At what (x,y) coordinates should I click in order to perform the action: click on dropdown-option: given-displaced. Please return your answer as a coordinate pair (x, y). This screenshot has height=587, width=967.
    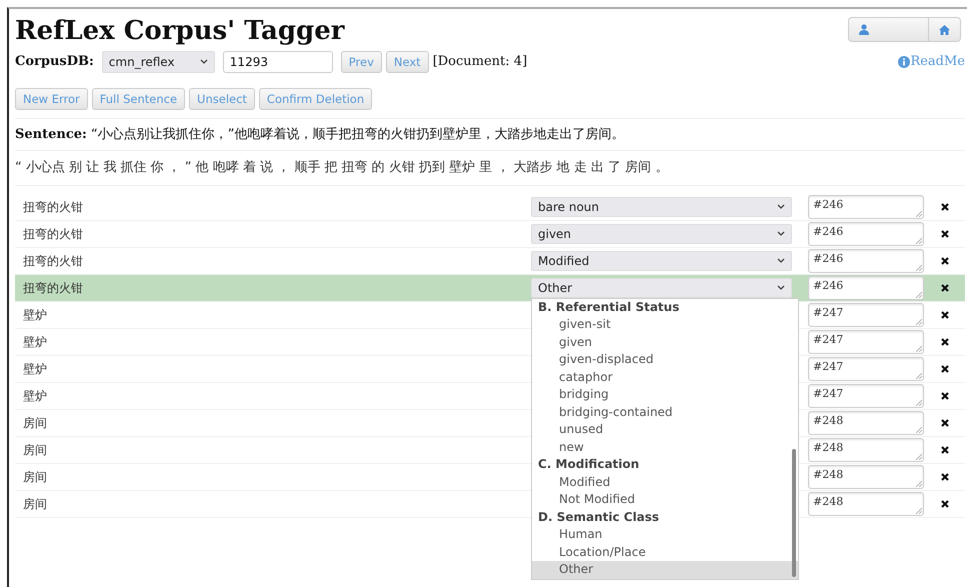
    Looking at the image, I should click on (665, 360).